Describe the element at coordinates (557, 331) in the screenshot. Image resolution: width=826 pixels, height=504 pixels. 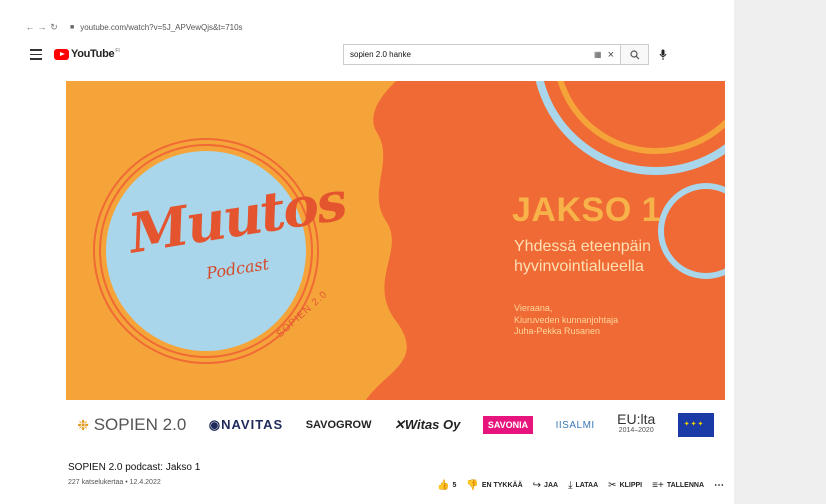
I see `guest-line-3: Juha-Pekka Rusanen` at that location.